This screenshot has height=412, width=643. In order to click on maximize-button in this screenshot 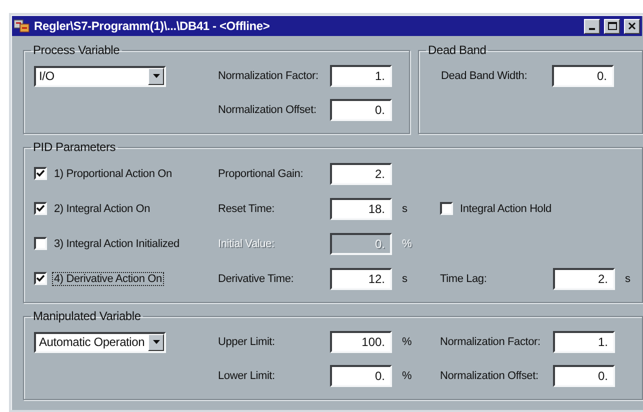, I will do `click(612, 26)`.